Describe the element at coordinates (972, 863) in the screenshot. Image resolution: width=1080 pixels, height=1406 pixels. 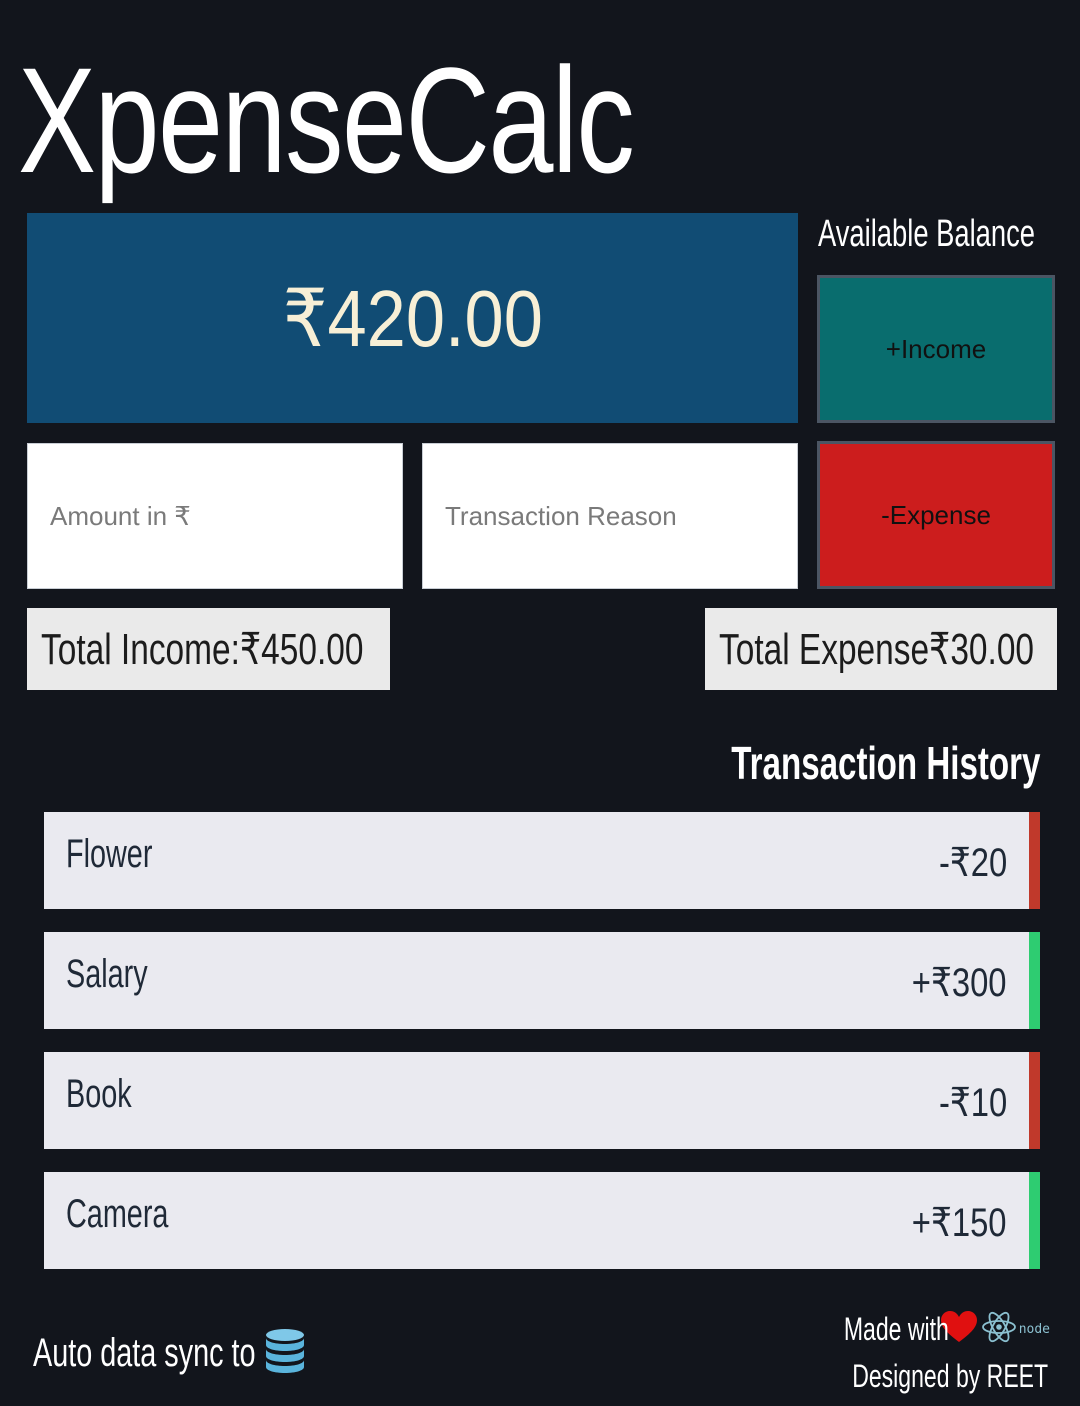
I see `transaction-amount: -₹20` at that location.